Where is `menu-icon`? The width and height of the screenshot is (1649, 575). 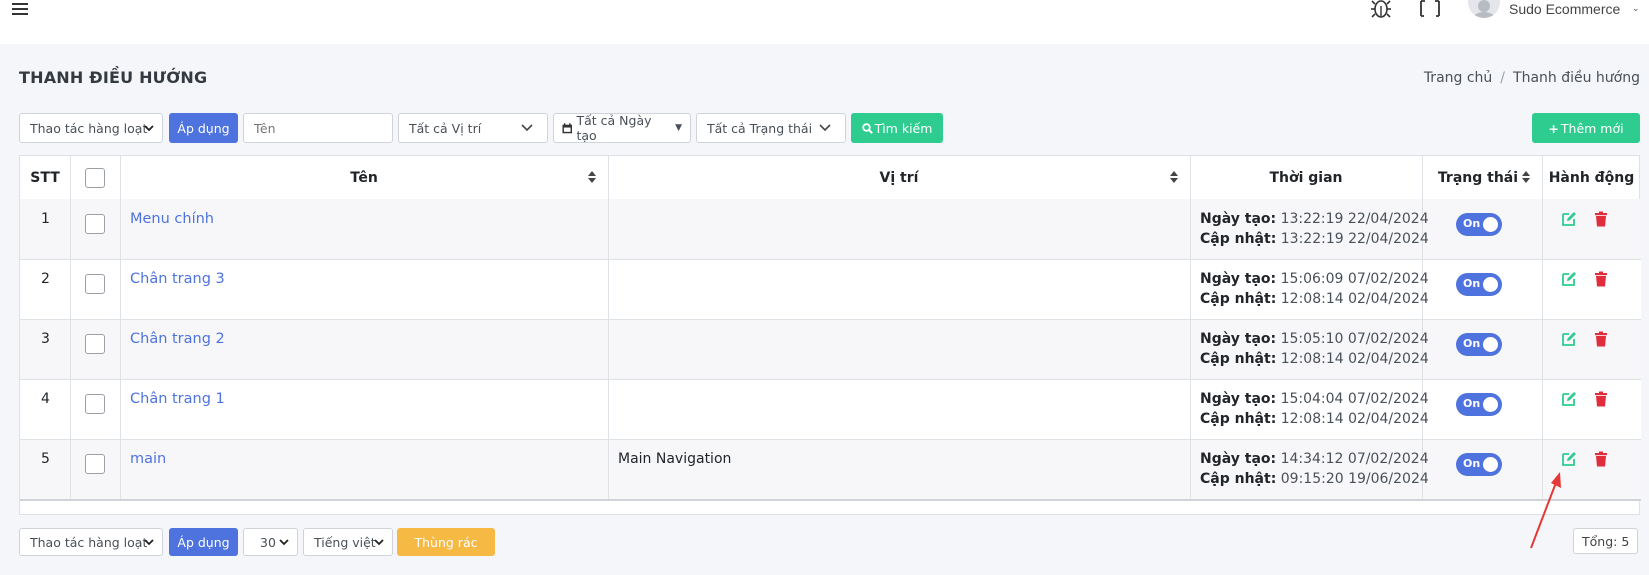
menu-icon is located at coordinates (20, 9).